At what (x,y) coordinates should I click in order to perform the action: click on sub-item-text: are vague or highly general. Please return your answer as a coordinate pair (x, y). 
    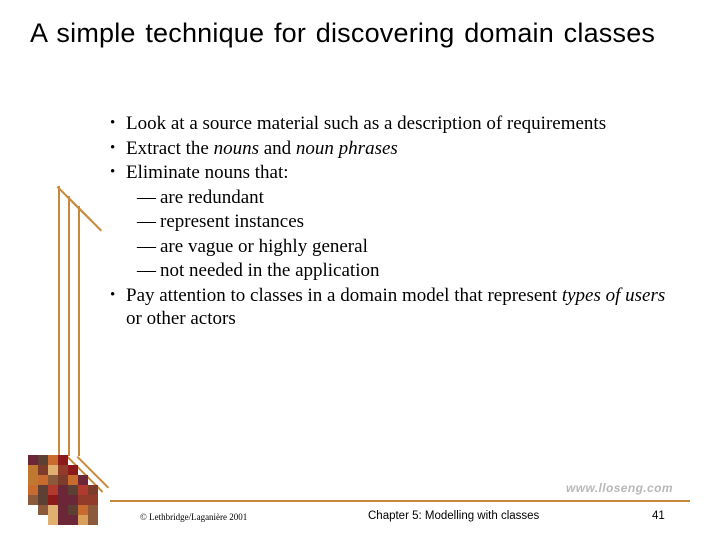
    Looking at the image, I should click on (264, 246).